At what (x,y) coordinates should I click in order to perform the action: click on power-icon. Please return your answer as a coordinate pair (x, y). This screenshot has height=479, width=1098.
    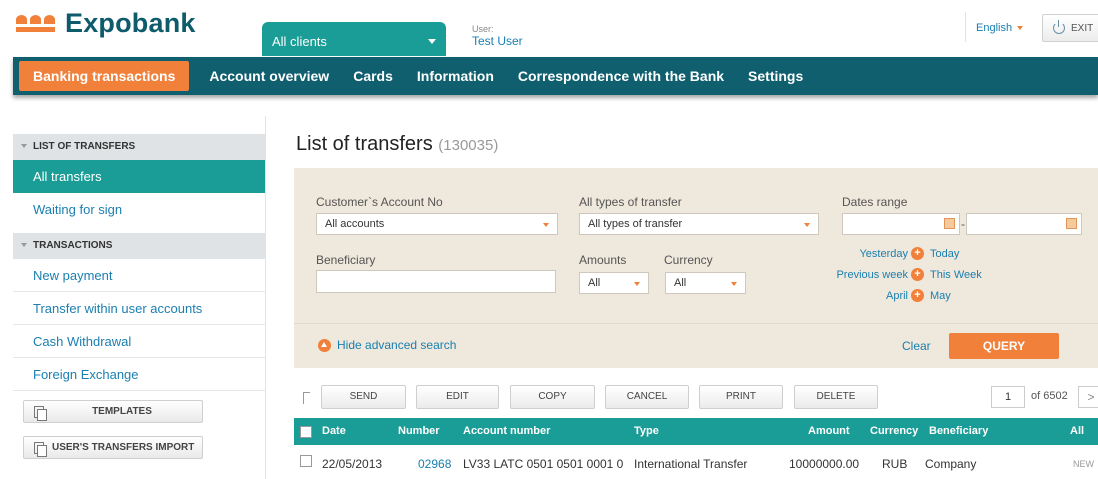
    Looking at the image, I should click on (1059, 27).